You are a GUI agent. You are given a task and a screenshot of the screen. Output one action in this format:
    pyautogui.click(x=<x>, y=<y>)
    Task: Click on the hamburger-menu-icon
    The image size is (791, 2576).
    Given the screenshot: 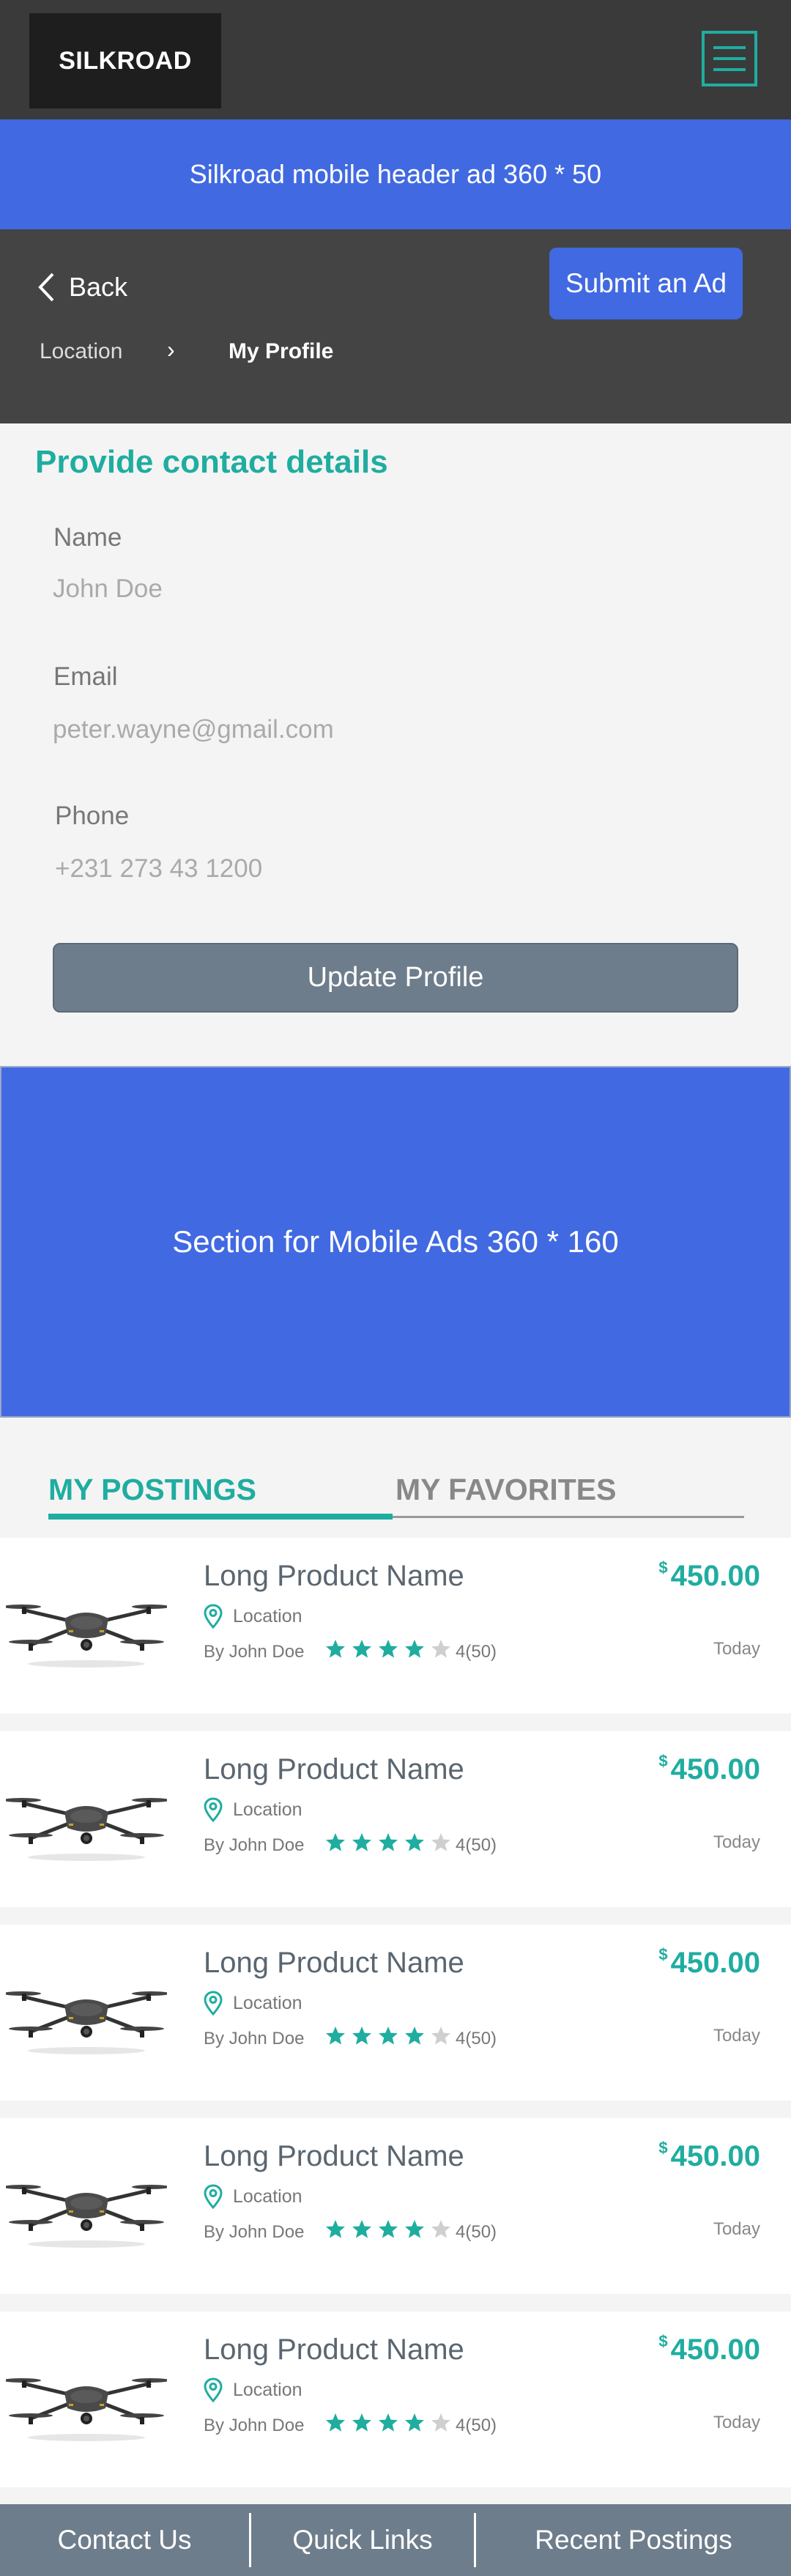 What is the action you would take?
    pyautogui.click(x=729, y=58)
    